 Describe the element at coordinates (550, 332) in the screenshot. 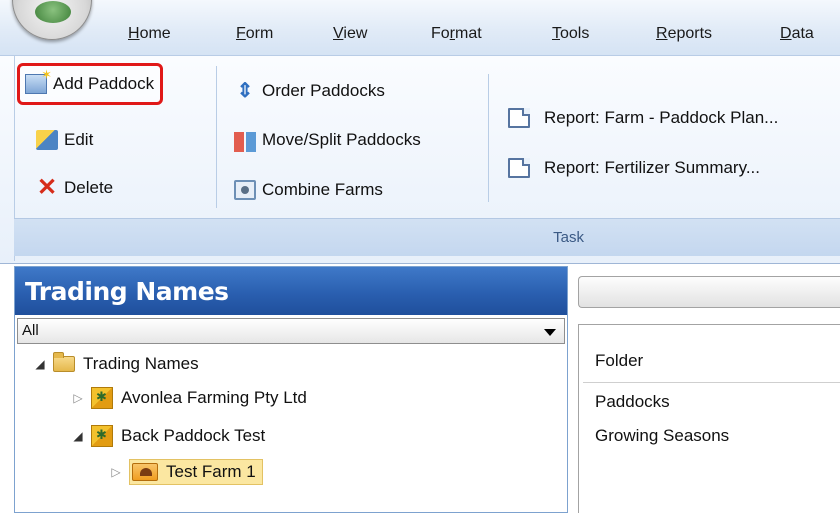

I see `chevron-down-icon` at that location.